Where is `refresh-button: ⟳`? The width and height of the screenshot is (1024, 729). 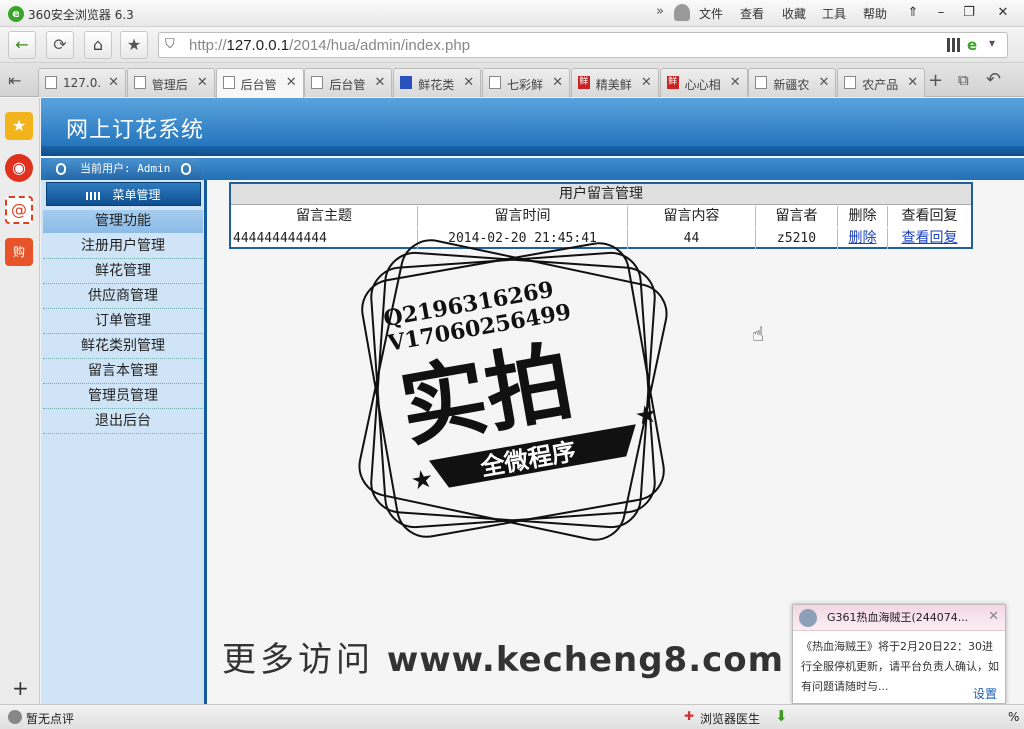
refresh-button: ⟳ is located at coordinates (60, 45).